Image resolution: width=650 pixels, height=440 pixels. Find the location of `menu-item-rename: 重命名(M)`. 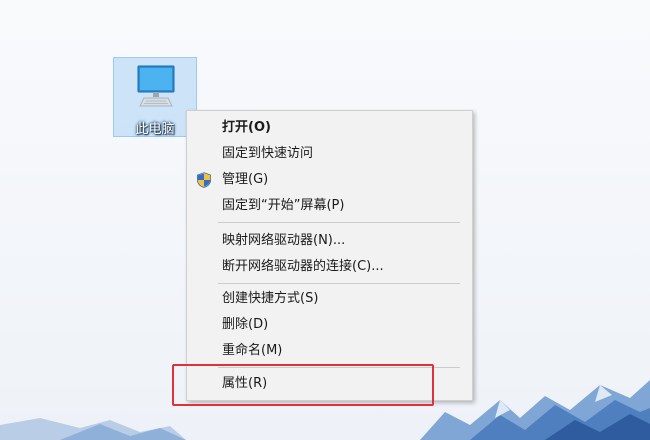

menu-item-rename: 重命名(M) is located at coordinates (329, 351).